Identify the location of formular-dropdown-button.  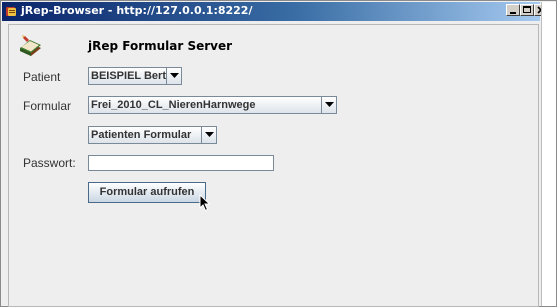
(328, 105).